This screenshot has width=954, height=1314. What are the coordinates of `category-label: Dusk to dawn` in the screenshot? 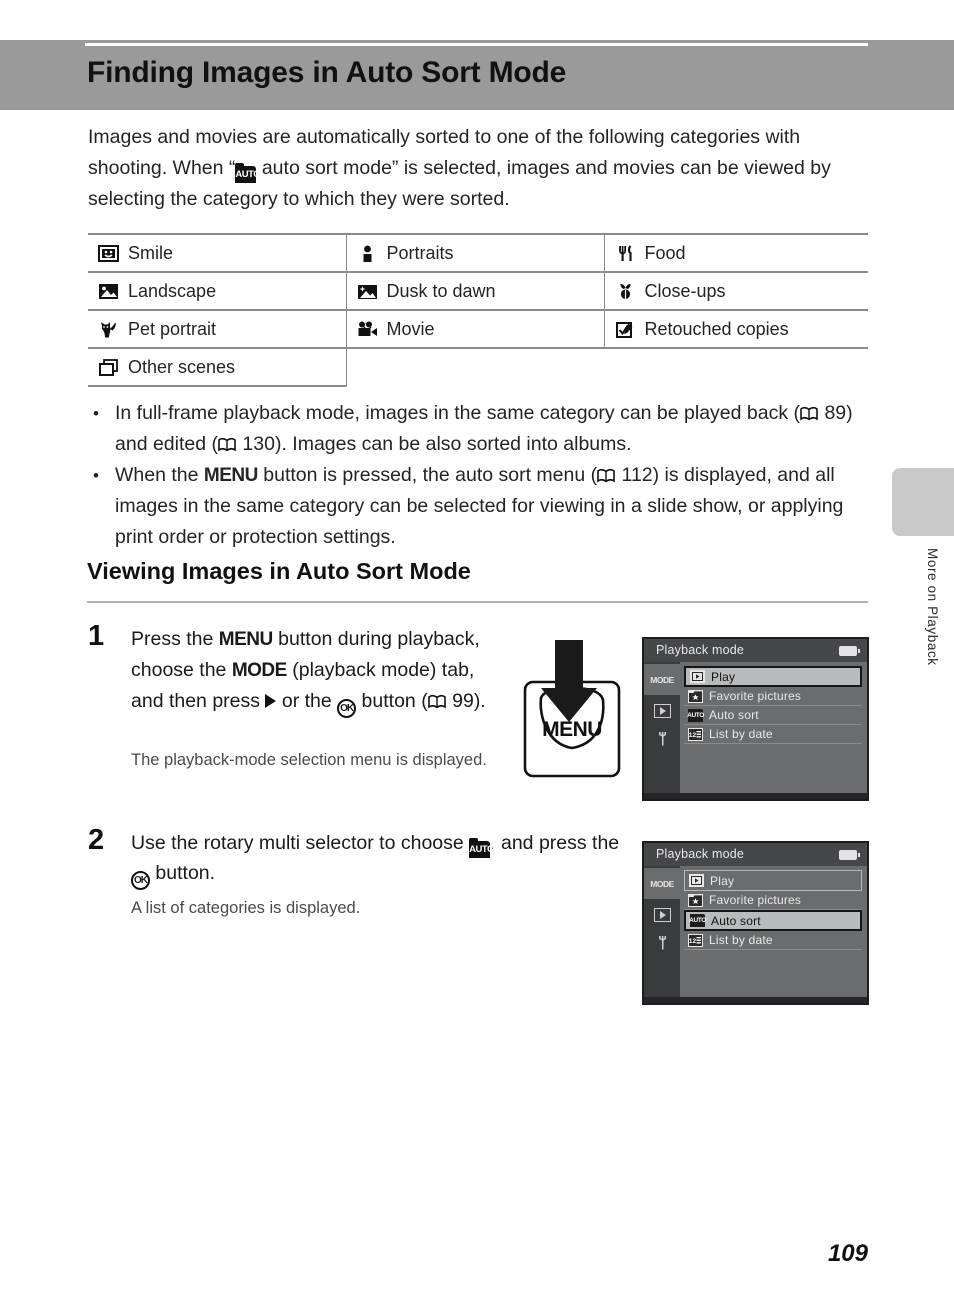 It's located at (441, 290).